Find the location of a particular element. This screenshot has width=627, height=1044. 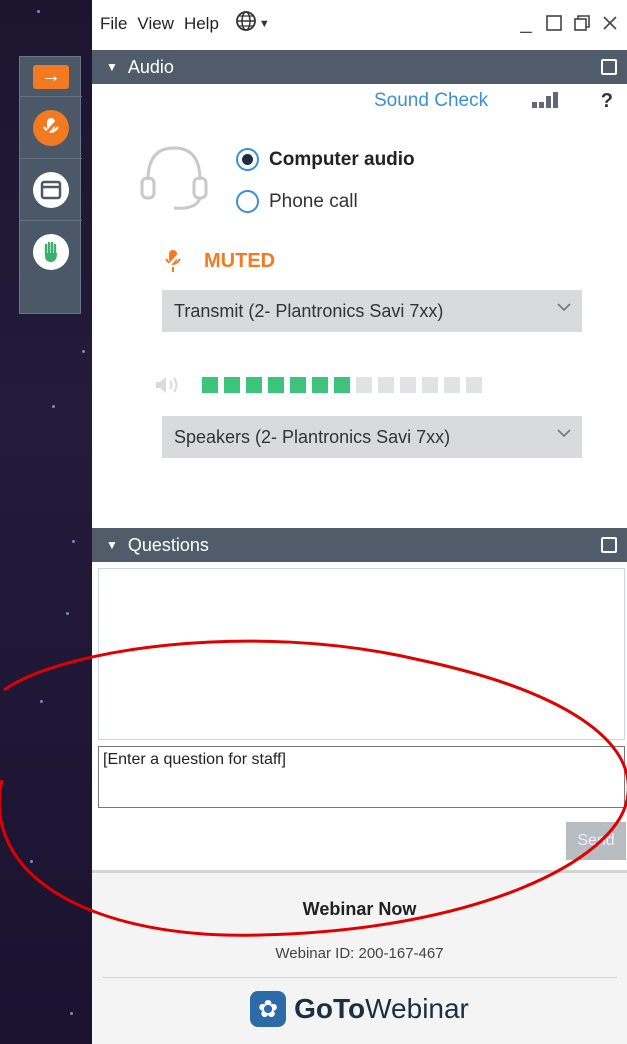

window-icon is located at coordinates (51, 189).